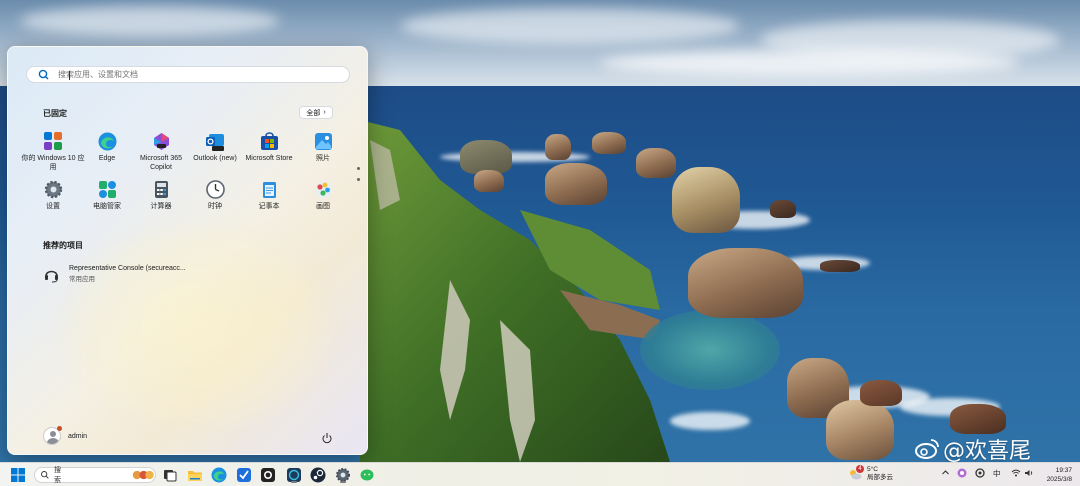 The width and height of the screenshot is (1080, 486). I want to click on status-dot, so click(59, 428).